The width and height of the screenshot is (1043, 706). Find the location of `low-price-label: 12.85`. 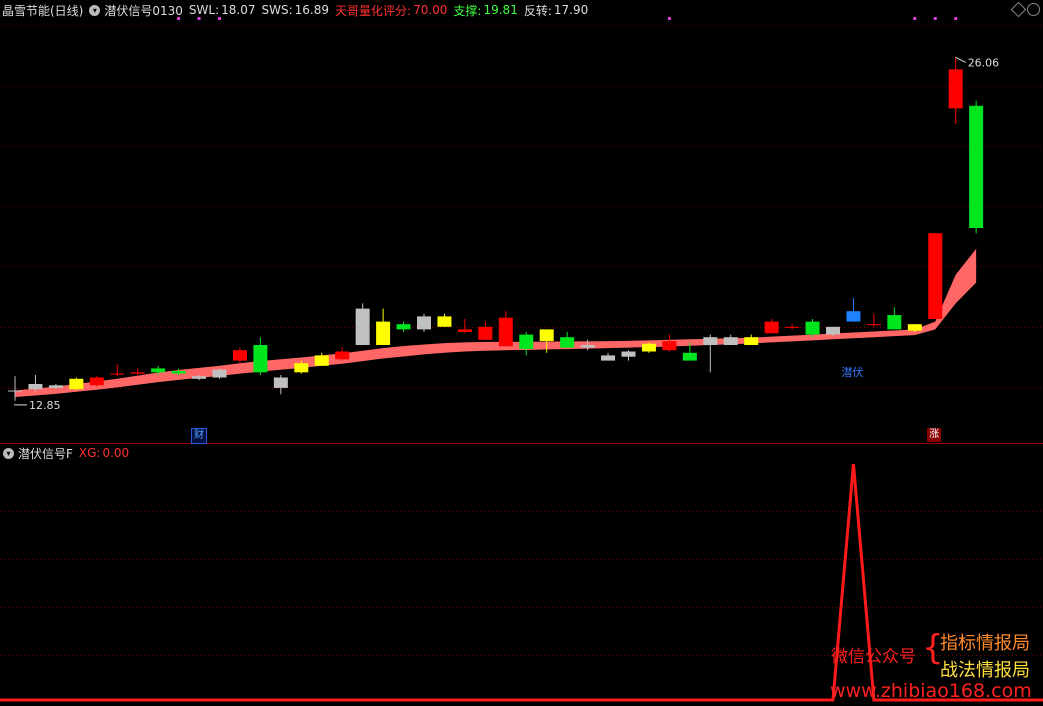

low-price-label: 12.85 is located at coordinates (45, 405).